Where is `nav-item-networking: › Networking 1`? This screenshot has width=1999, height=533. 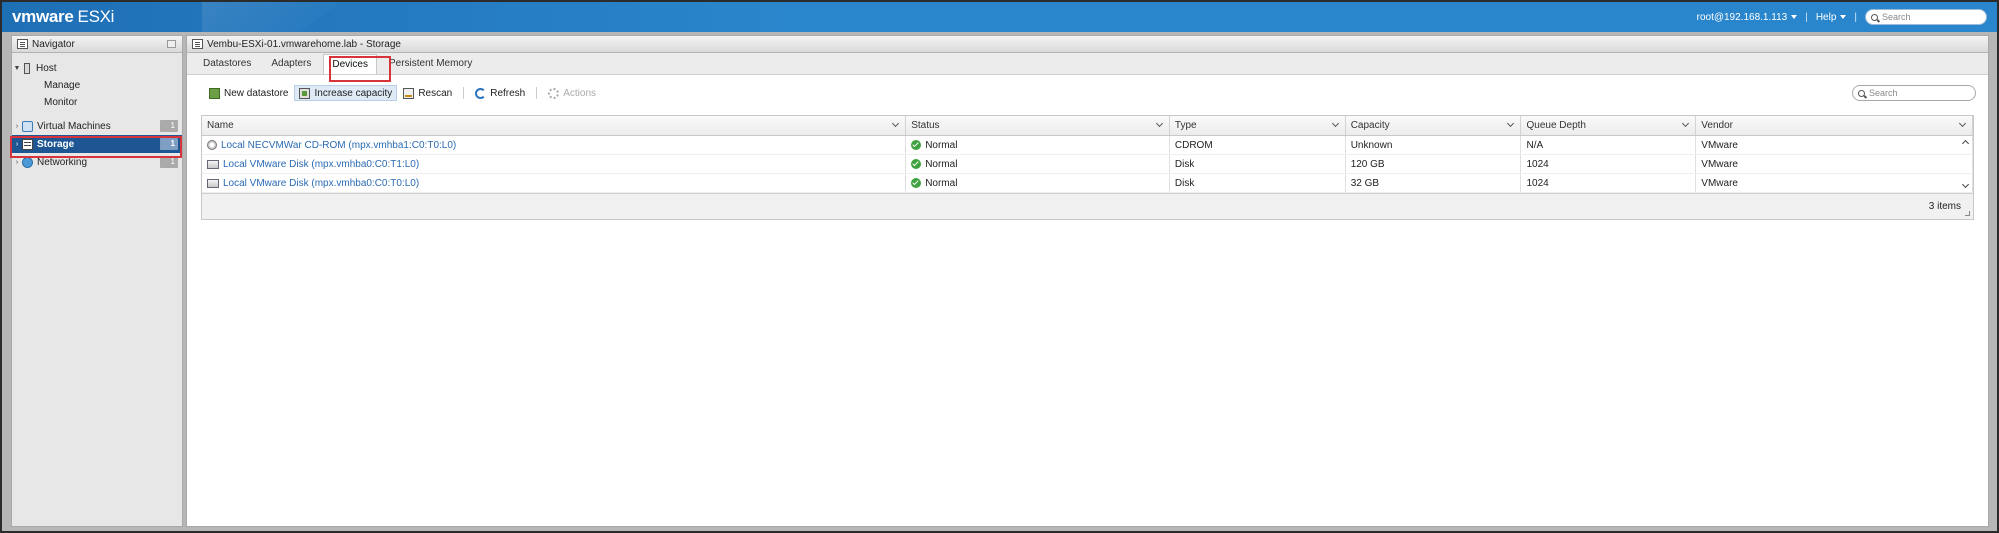
nav-item-networking: › Networking 1 is located at coordinates (97, 162).